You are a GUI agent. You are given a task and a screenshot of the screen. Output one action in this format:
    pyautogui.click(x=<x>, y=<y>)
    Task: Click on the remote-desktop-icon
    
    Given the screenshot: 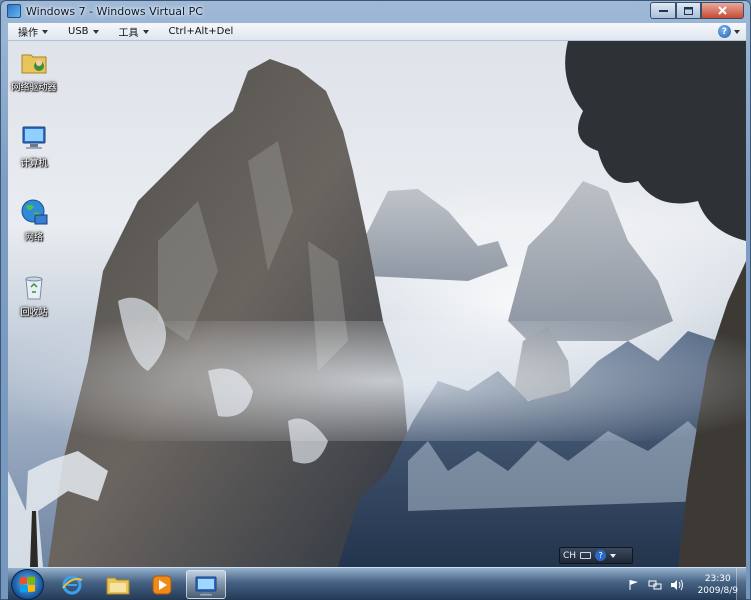 What is the action you would take?
    pyautogui.click(x=206, y=585)
    